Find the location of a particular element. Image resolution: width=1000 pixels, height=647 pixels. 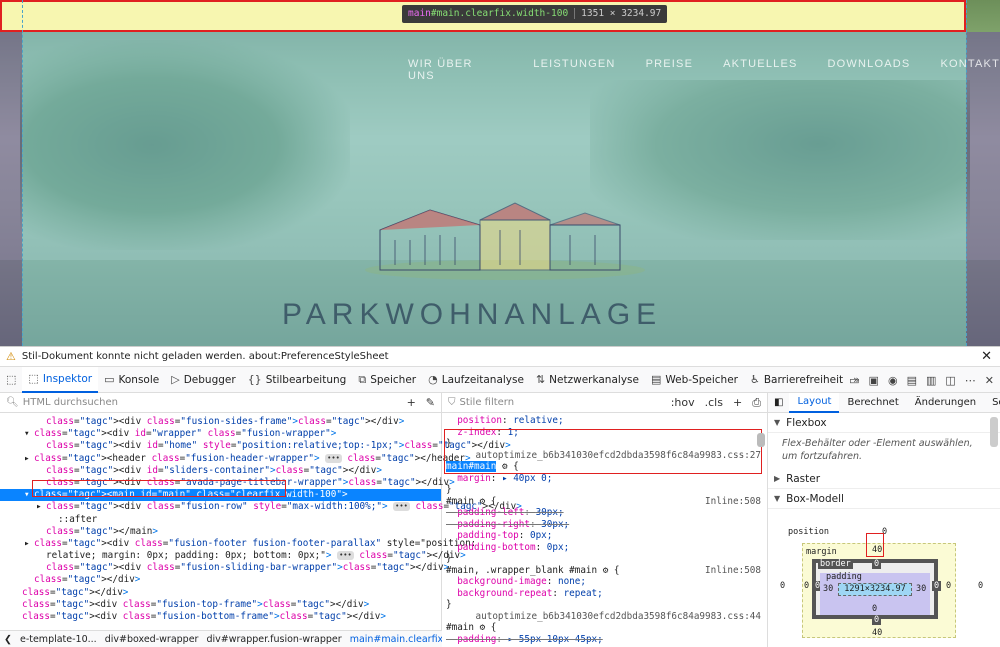

css-rule-line: background-repeat: repeat; is located at coordinates (606, 594).